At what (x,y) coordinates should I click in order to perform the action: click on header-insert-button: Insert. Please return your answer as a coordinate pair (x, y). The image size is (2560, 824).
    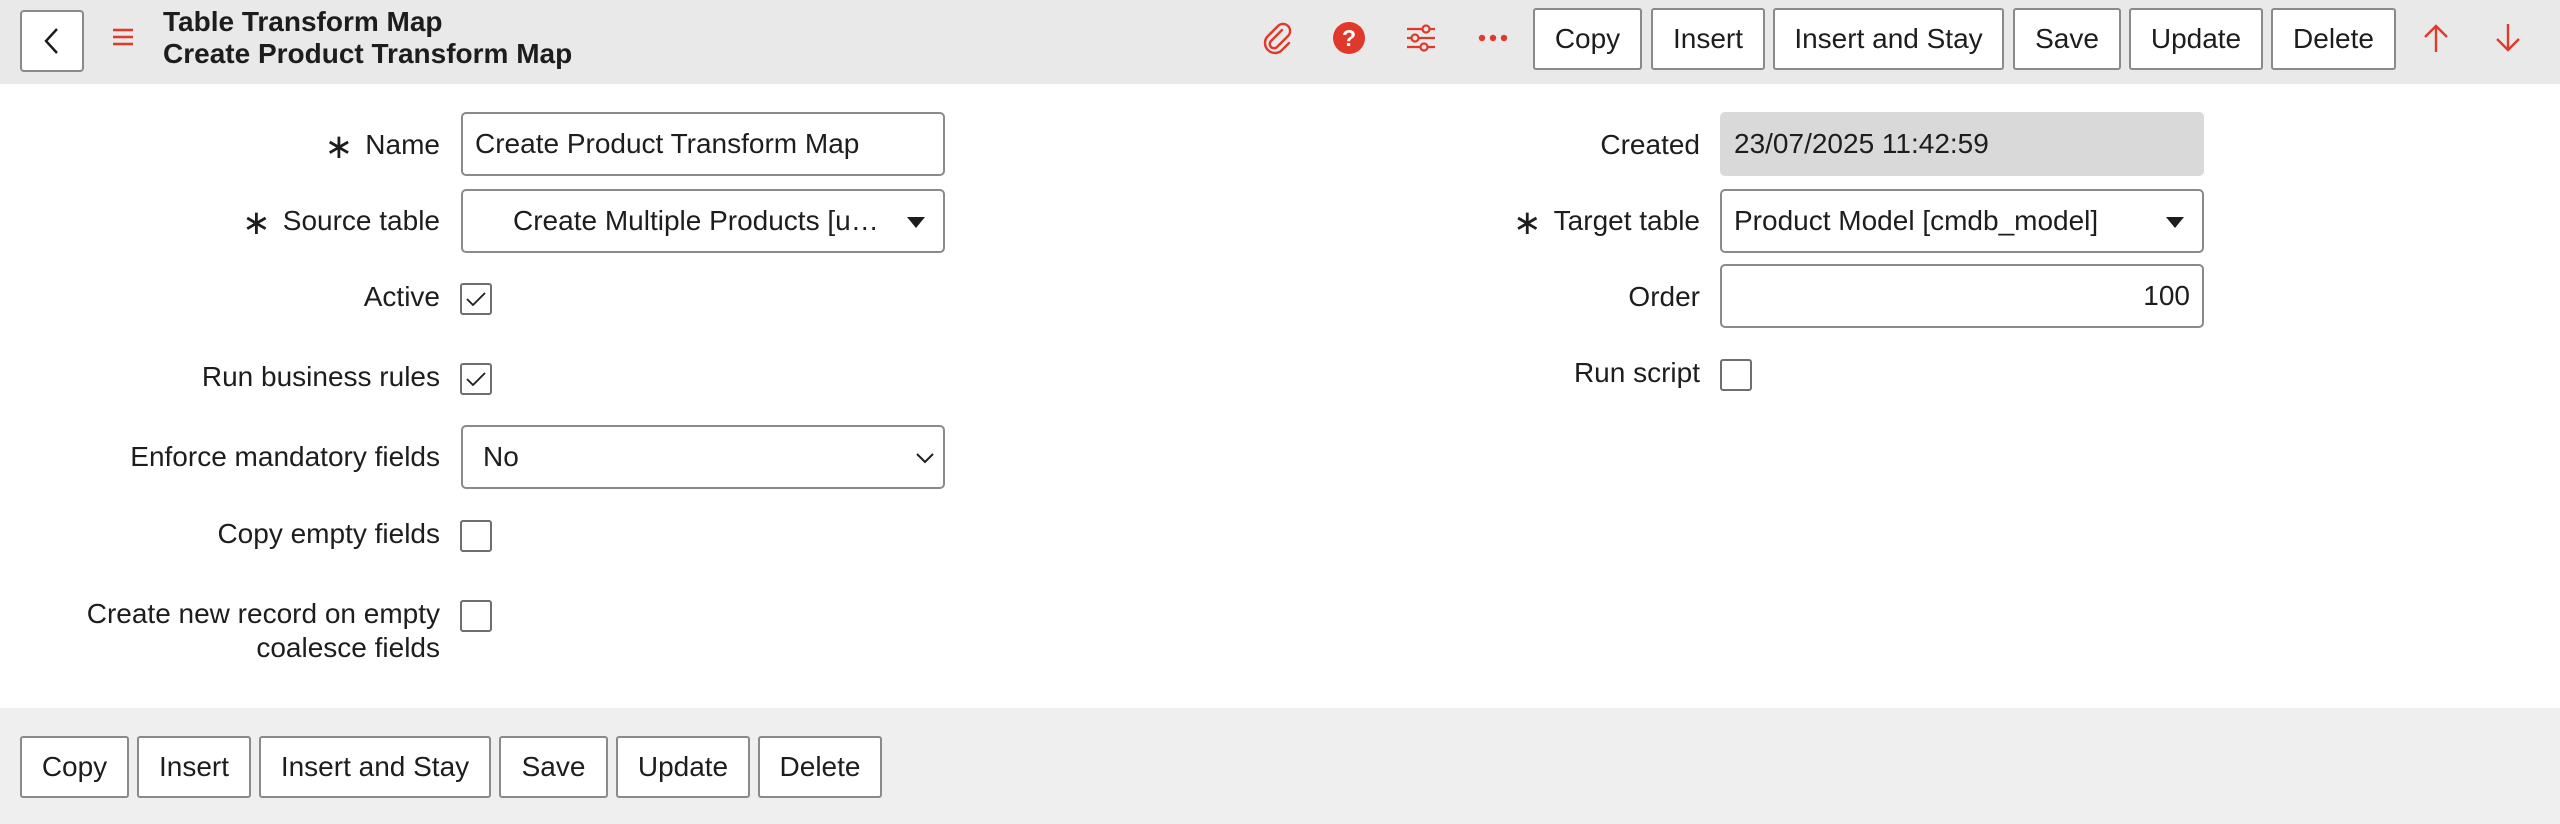
    Looking at the image, I should click on (1708, 39).